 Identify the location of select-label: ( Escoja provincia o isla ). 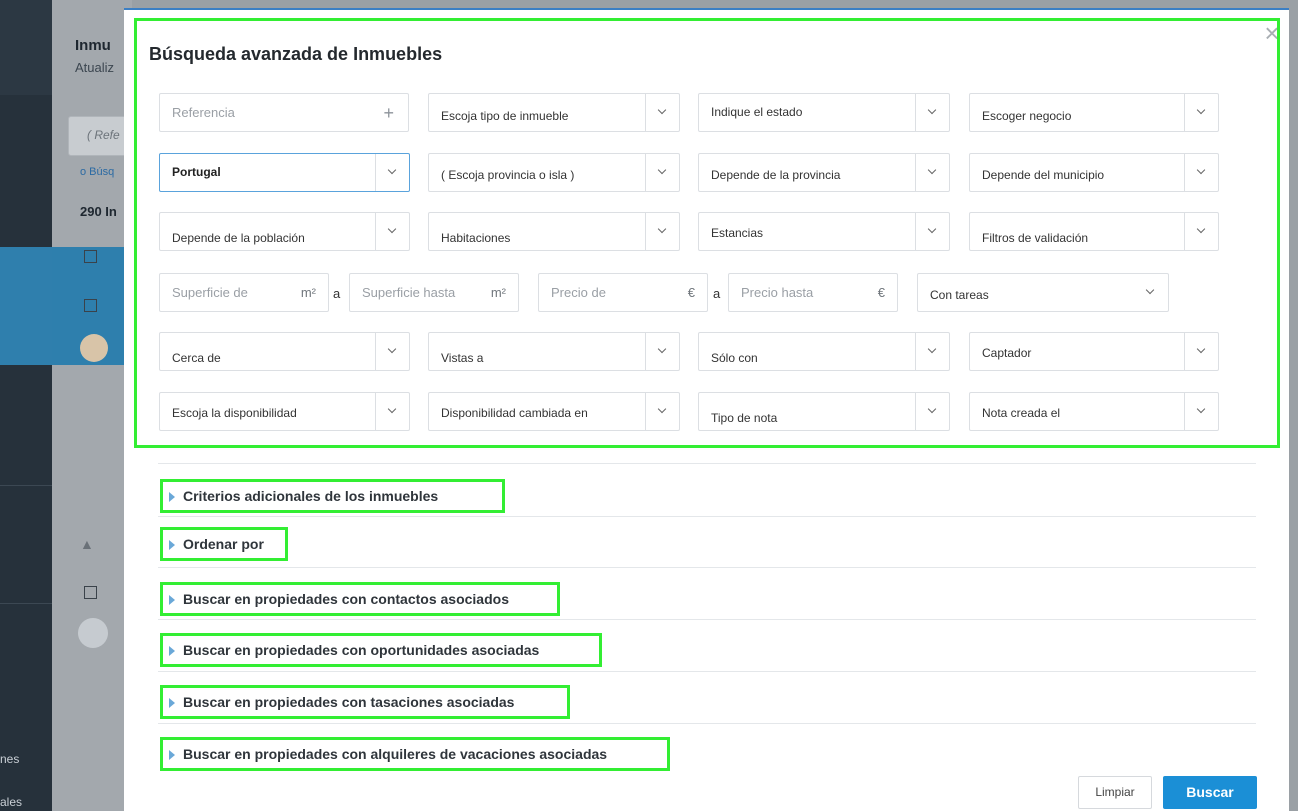
(508, 175).